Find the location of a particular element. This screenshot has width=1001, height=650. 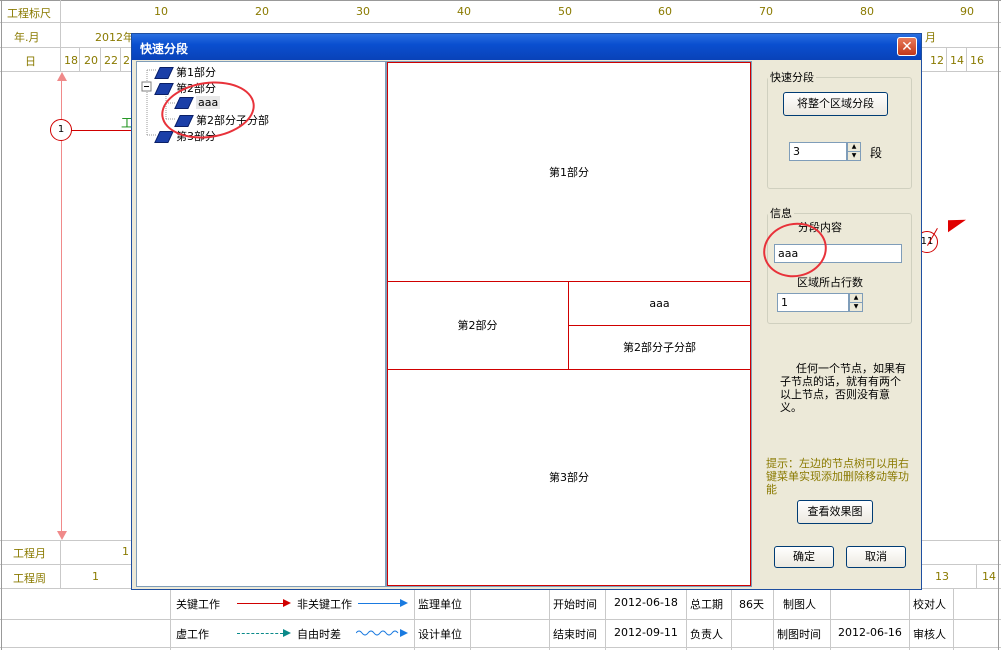

legend-key-work: 关键工作 is located at coordinates (198, 604).